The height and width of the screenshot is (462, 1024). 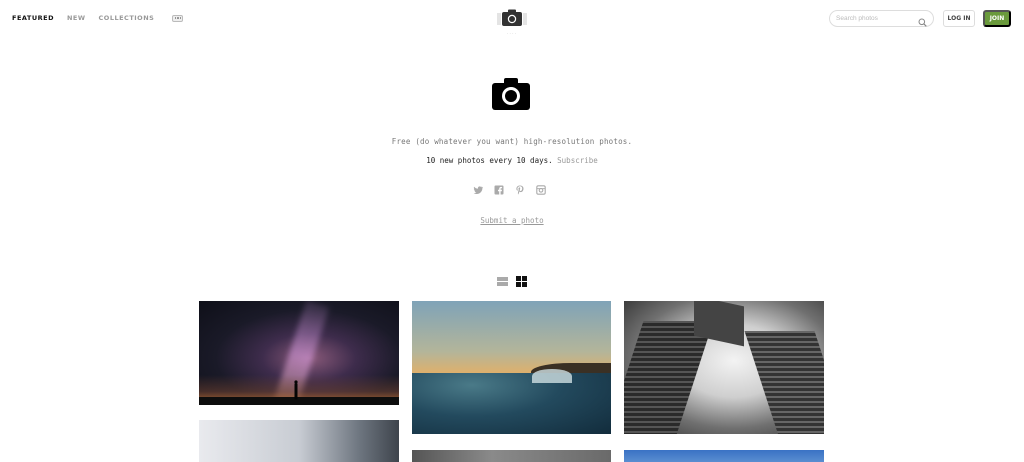 I want to click on social-links, so click(x=509, y=188).